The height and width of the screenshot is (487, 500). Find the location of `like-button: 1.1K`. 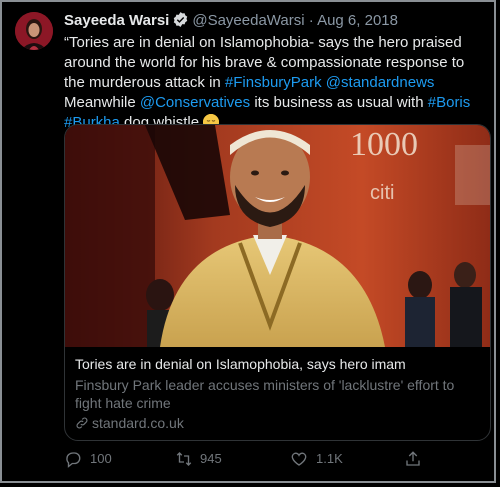

like-button: 1.1K is located at coordinates (325, 459).